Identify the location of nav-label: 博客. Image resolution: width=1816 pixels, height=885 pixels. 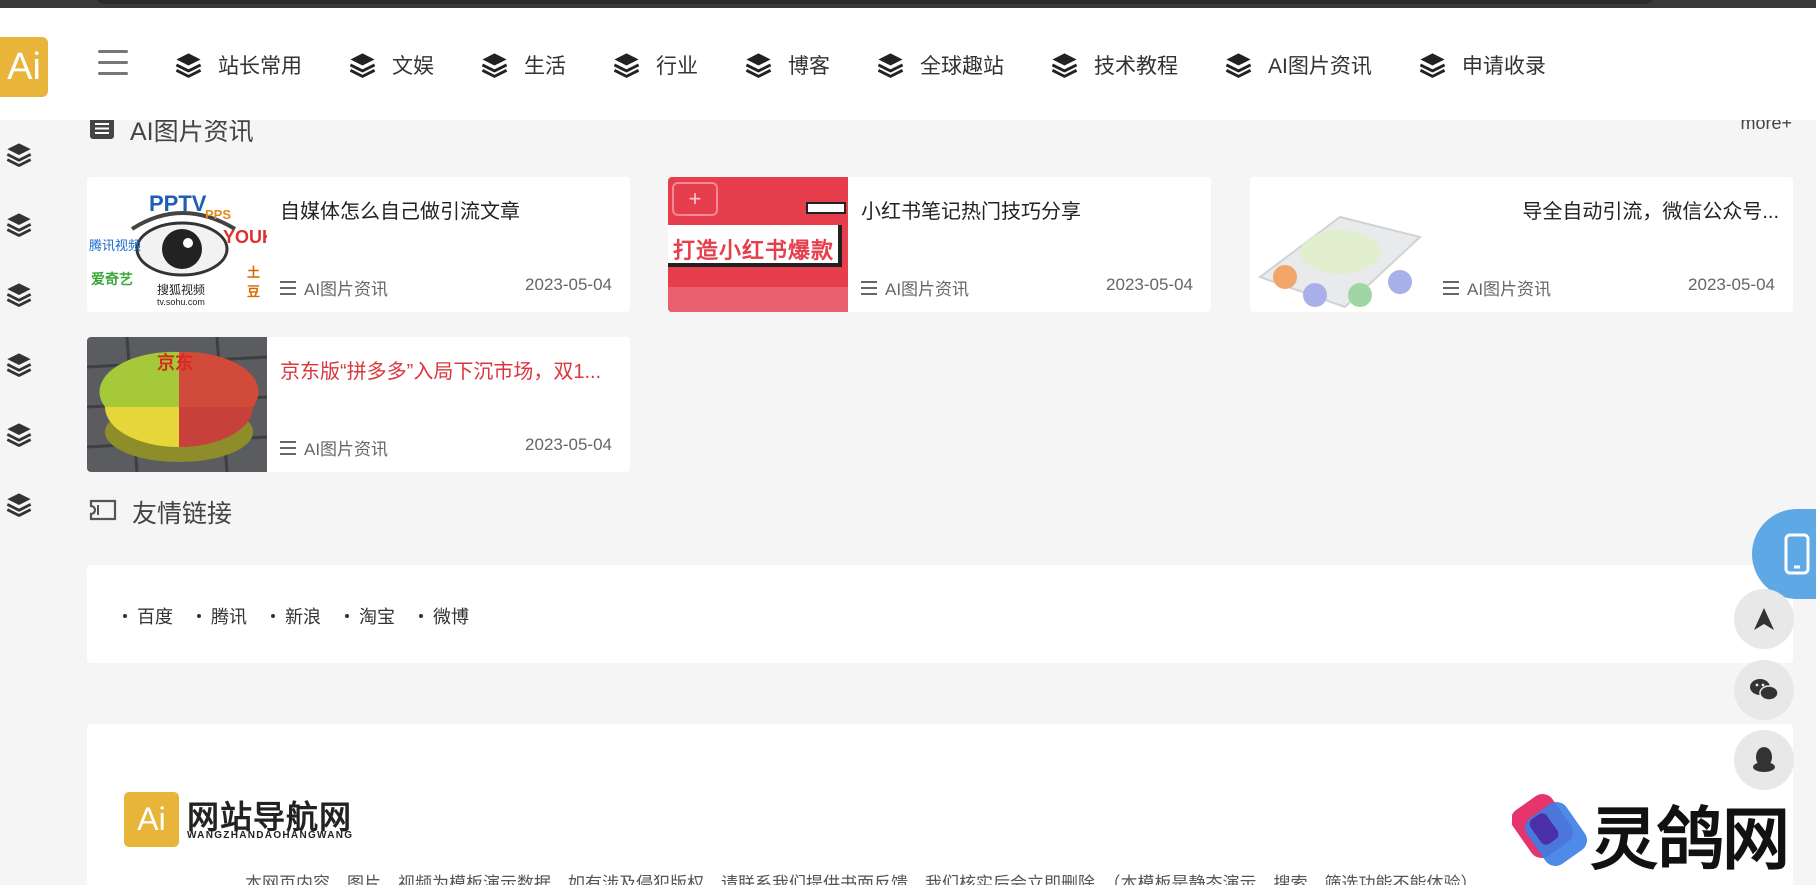
(809, 66).